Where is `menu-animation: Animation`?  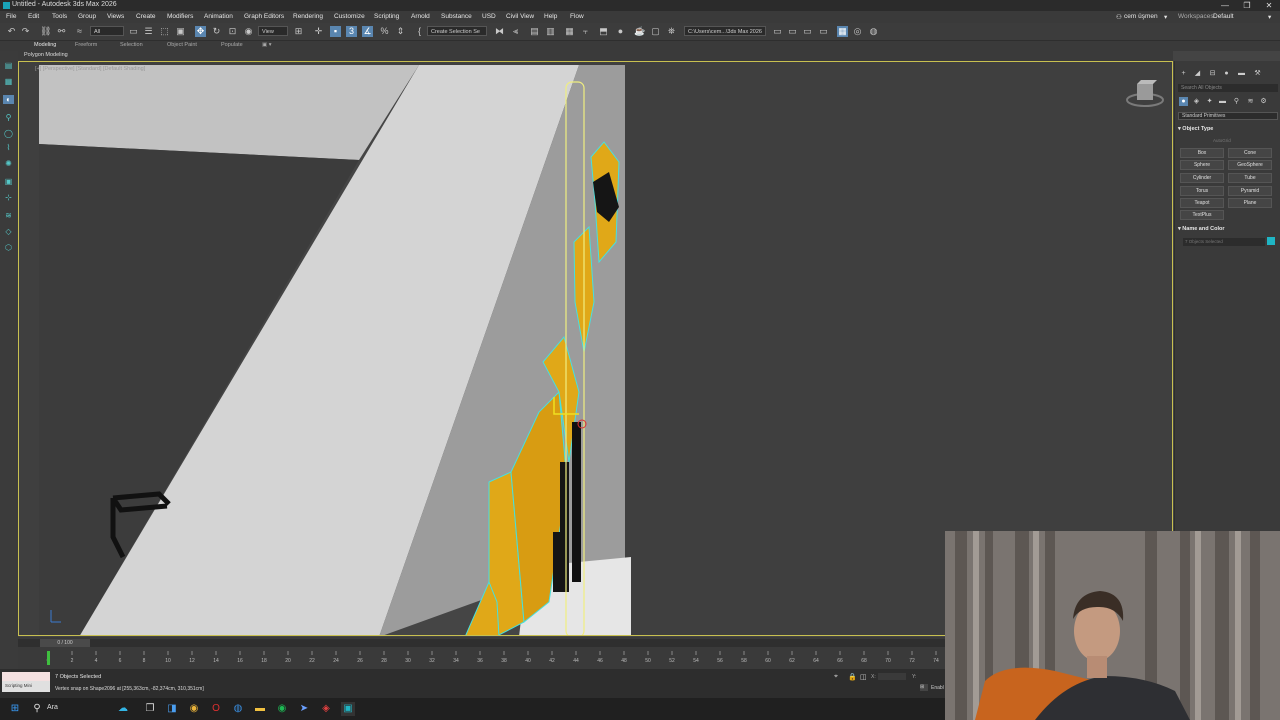
menu-animation: Animation is located at coordinates (218, 16).